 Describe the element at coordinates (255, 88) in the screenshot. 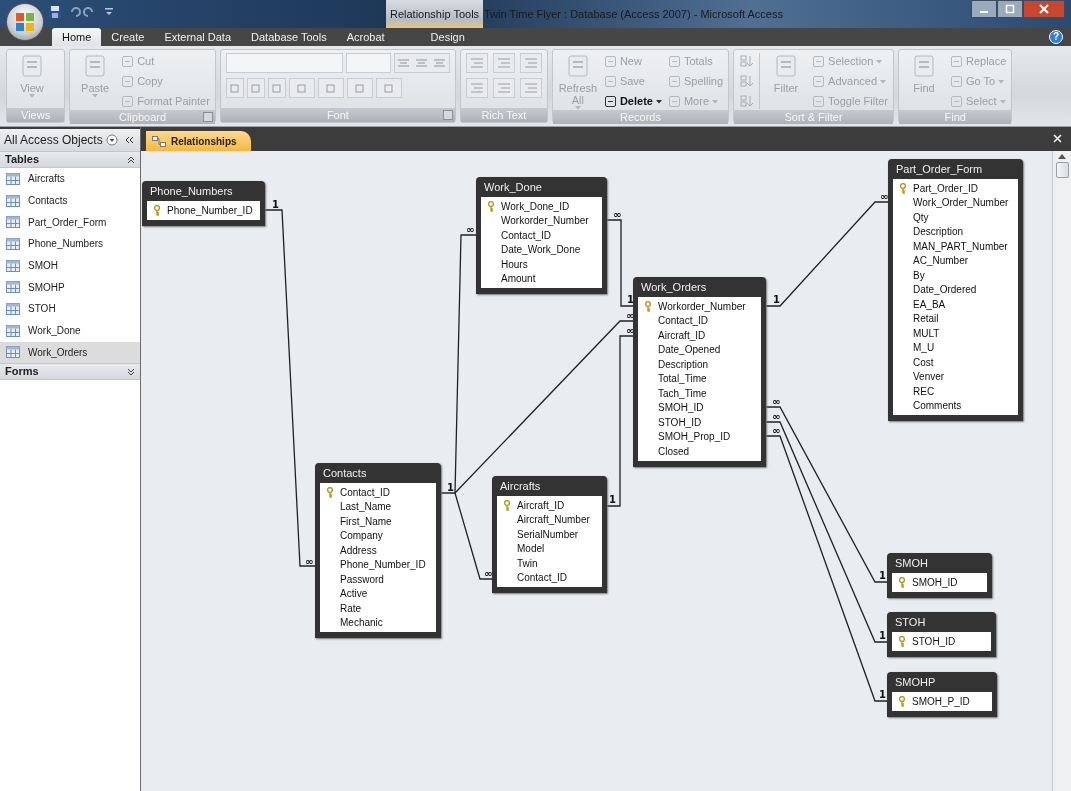

I see `italic-icon` at that location.